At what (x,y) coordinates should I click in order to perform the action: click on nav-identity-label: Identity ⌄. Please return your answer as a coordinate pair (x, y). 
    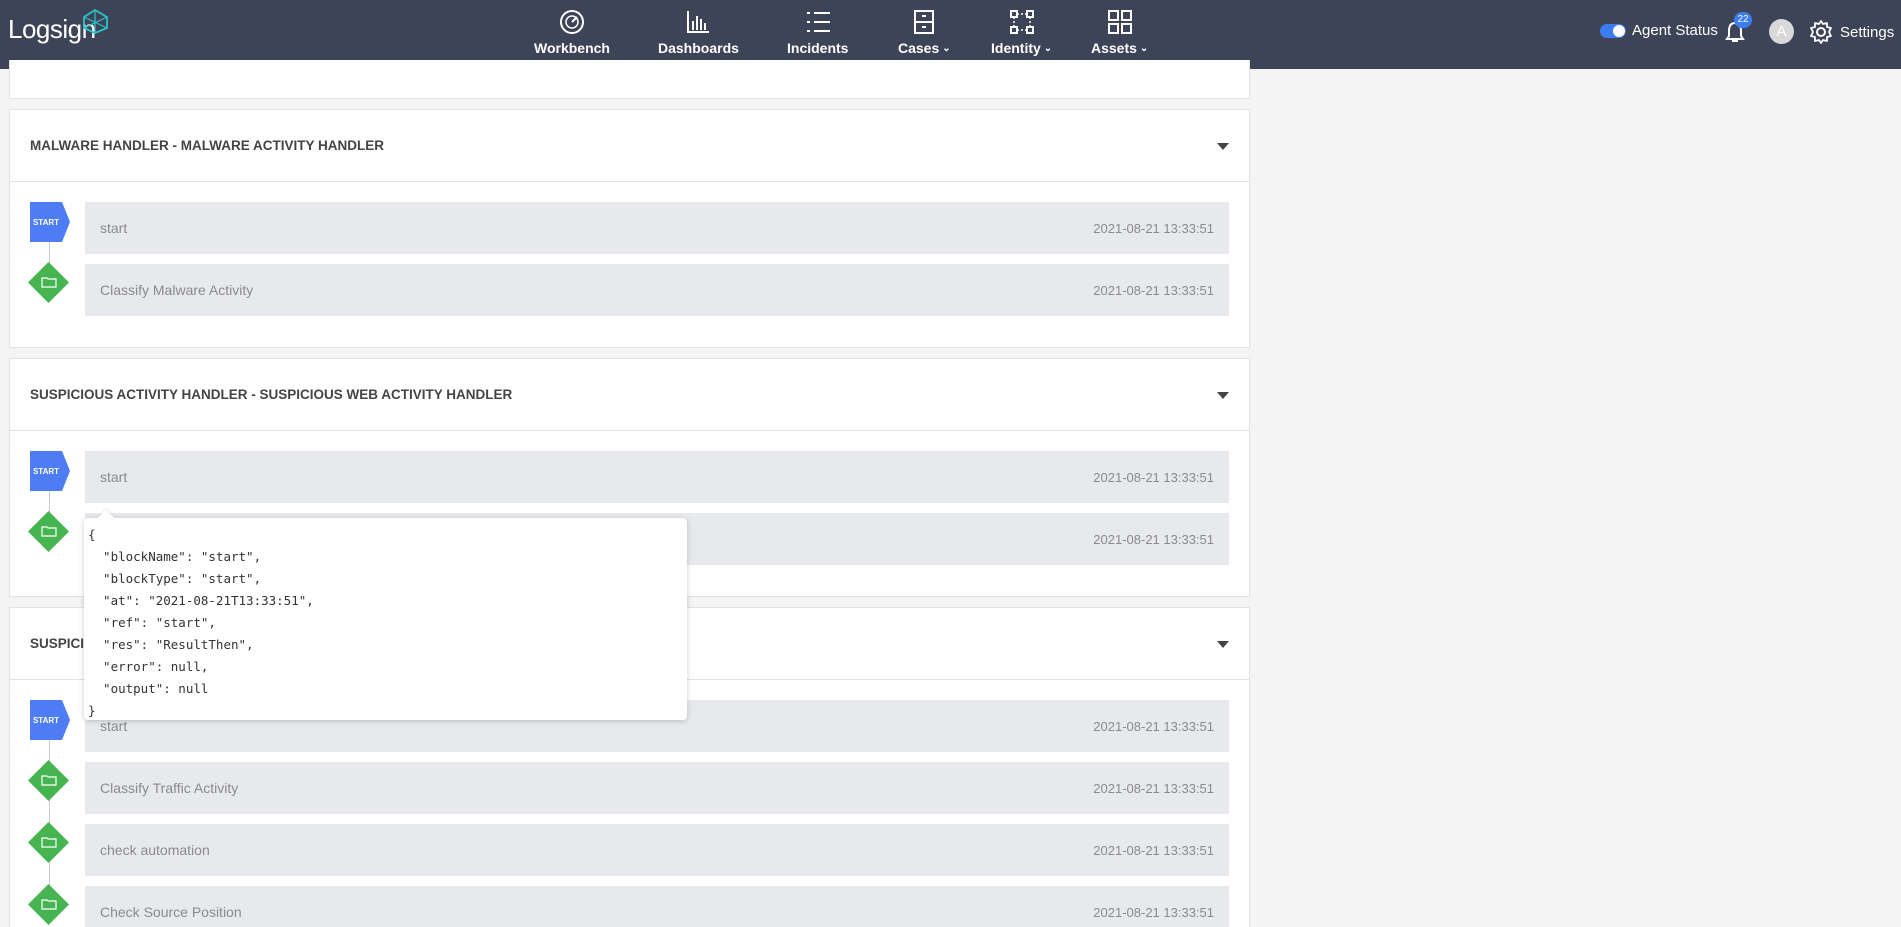
    Looking at the image, I should click on (1022, 48).